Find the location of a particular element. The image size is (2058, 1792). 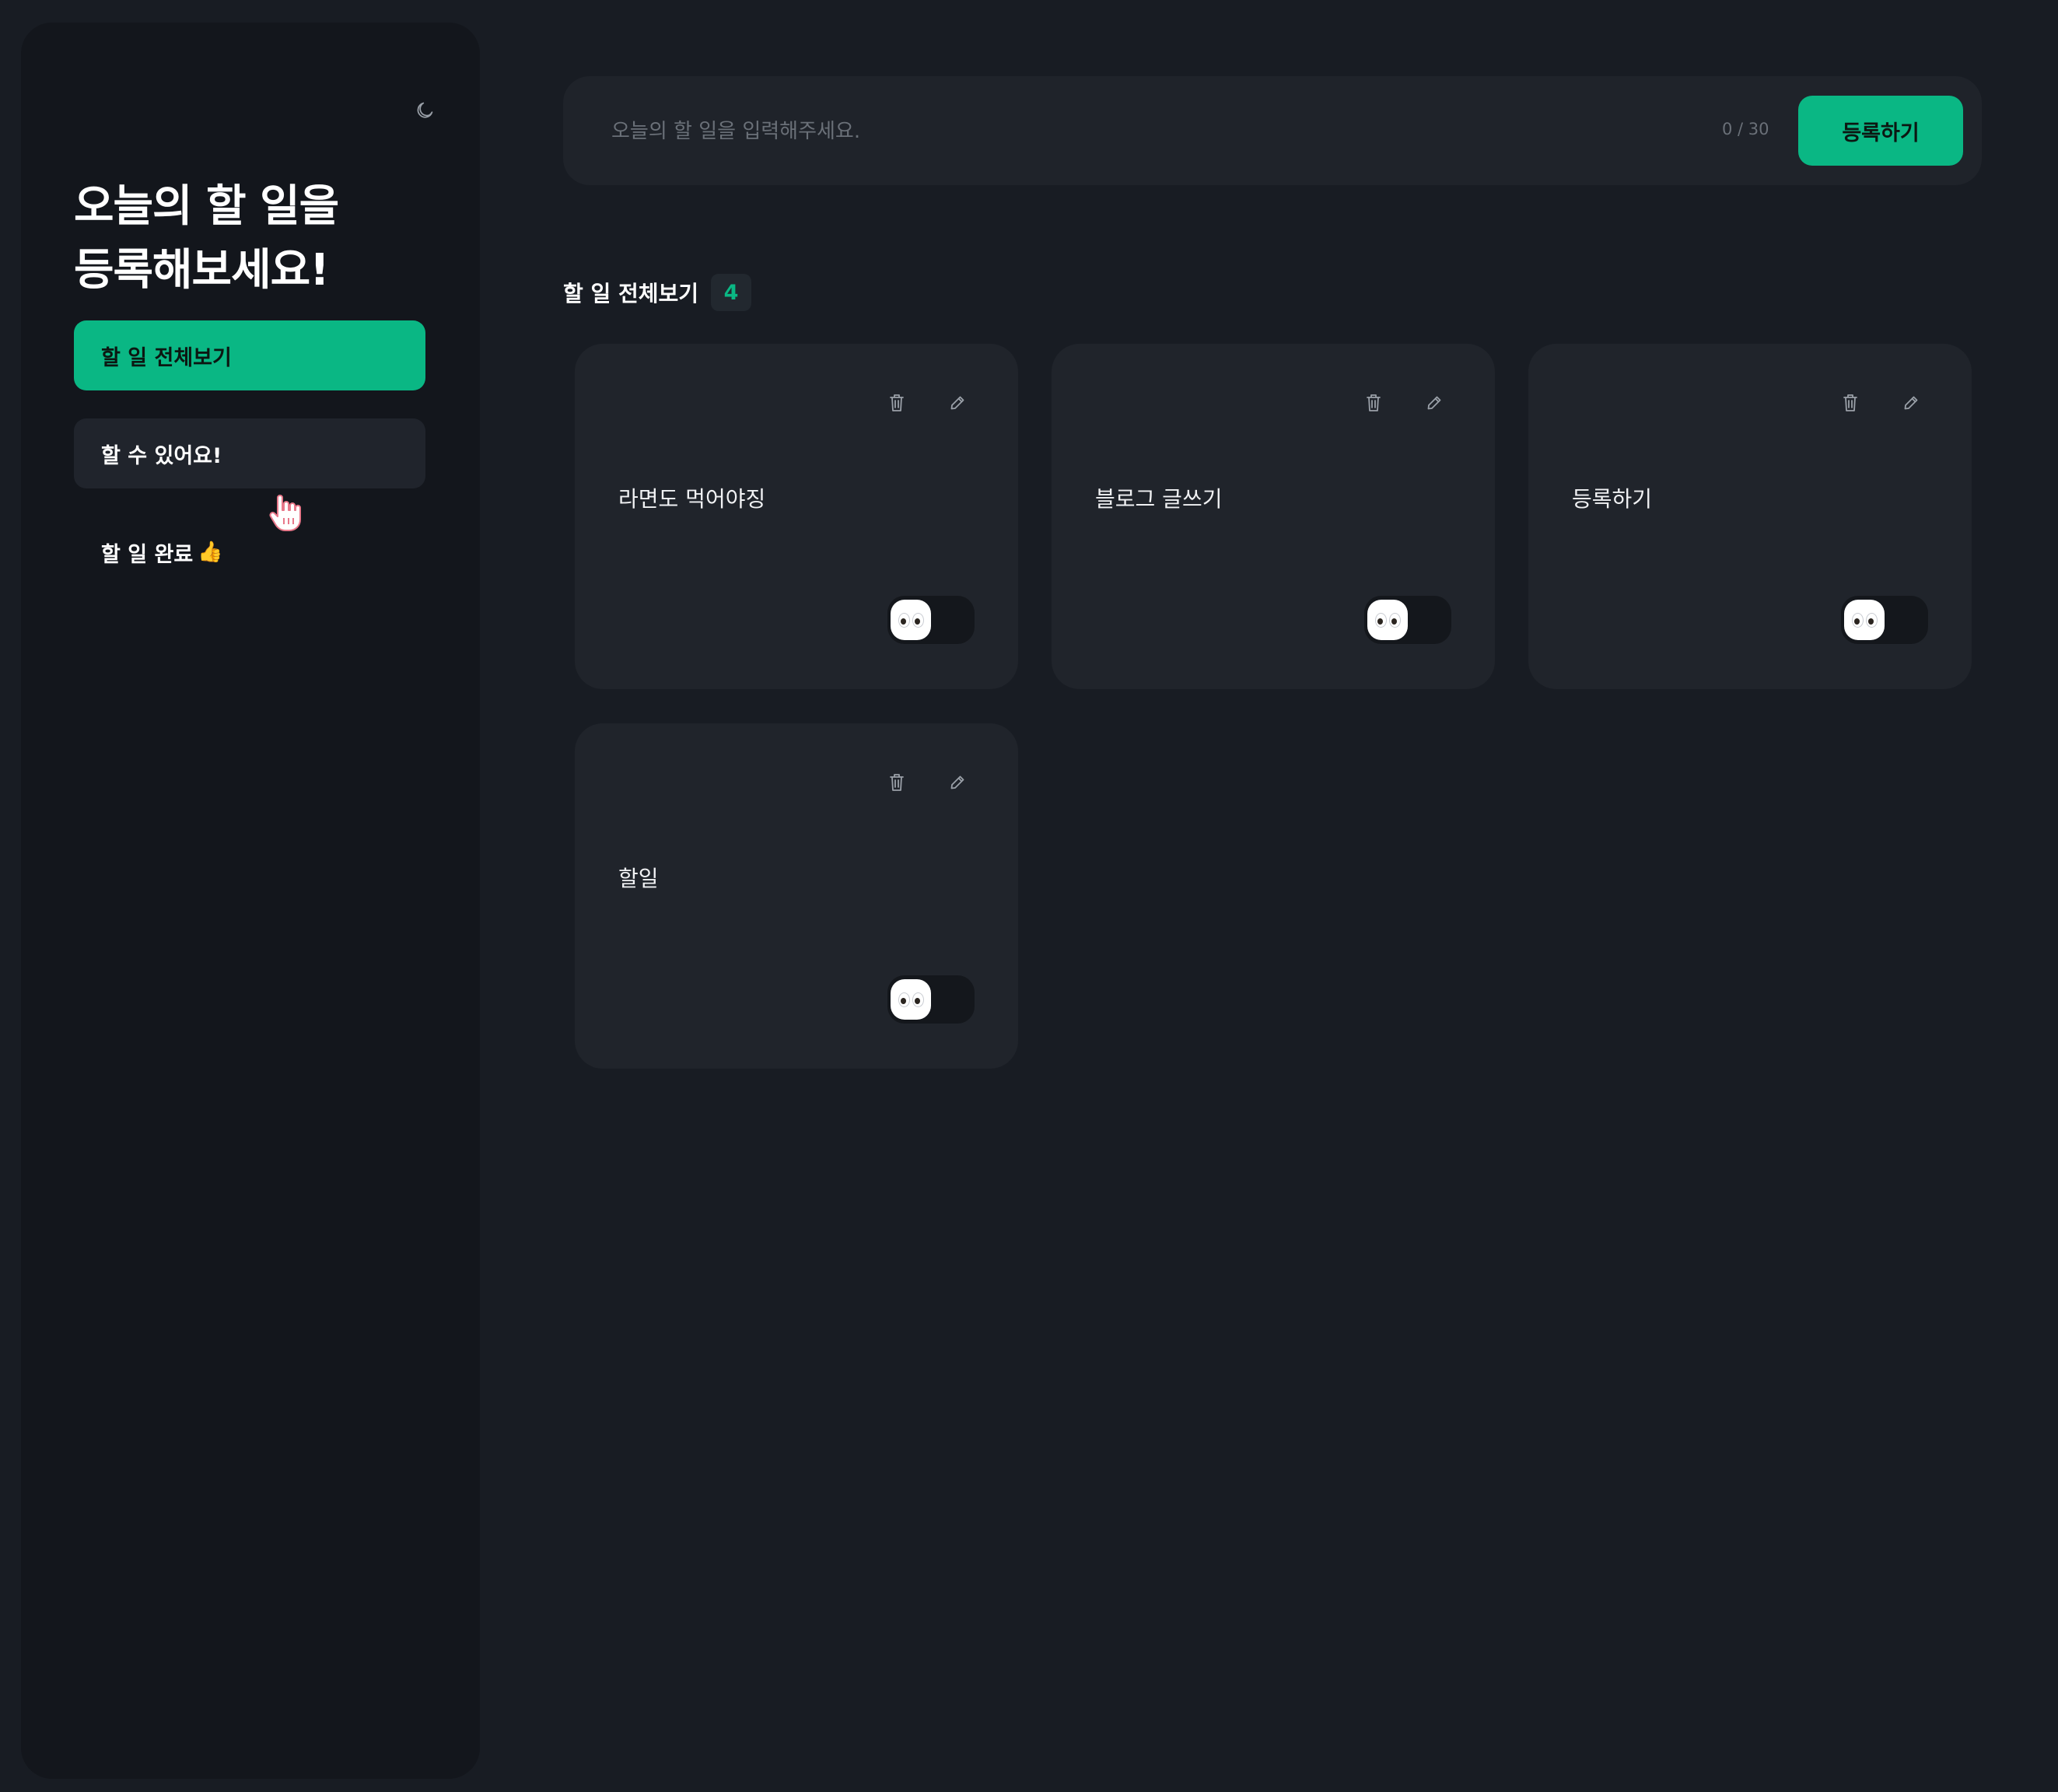

char-count: 0 / 30 is located at coordinates (1745, 129).